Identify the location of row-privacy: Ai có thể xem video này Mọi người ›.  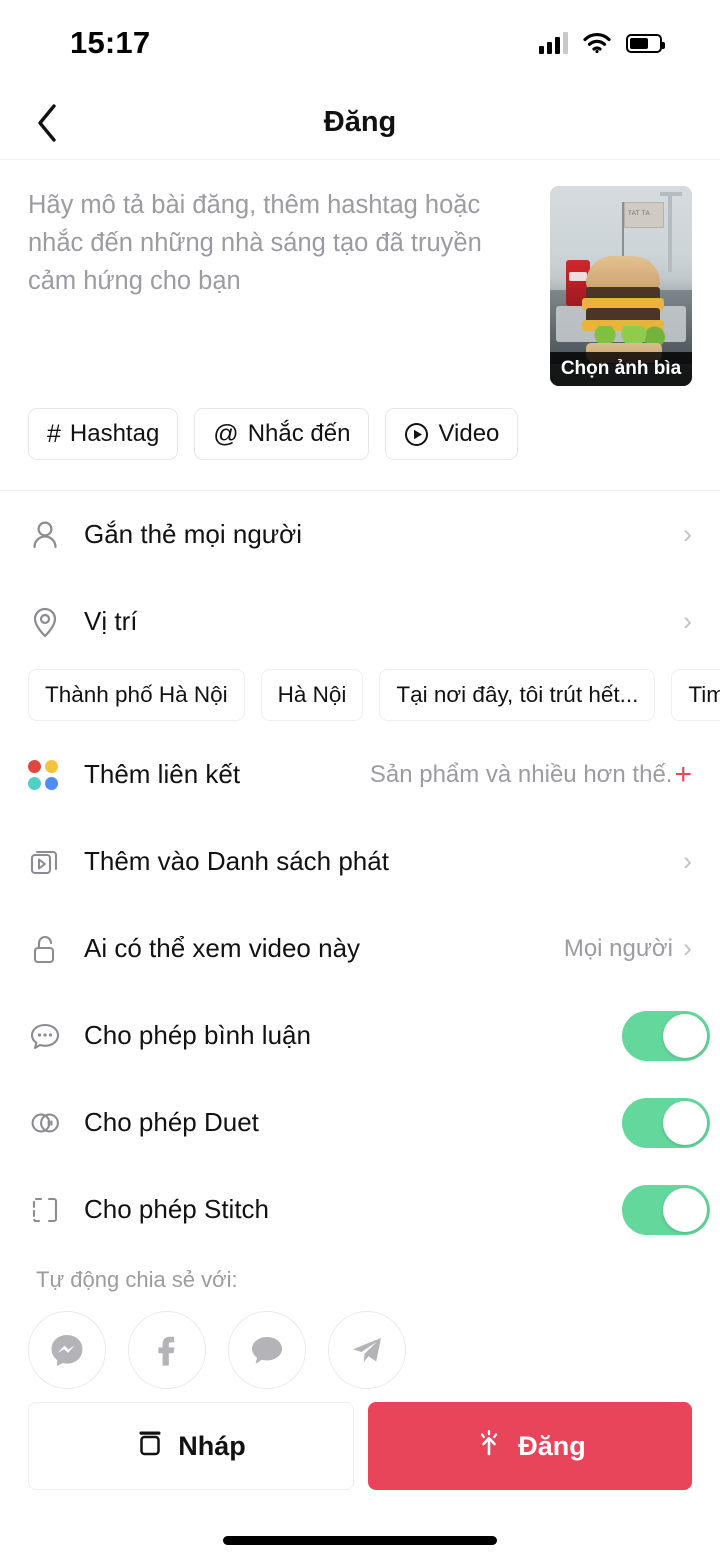
(360, 948).